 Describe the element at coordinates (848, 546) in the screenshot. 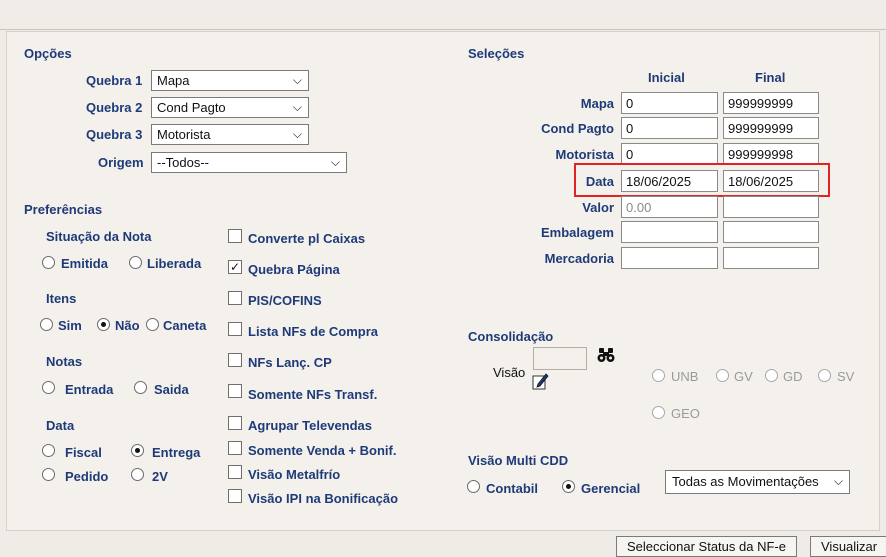

I see `visualizar-button: Visualizar` at that location.